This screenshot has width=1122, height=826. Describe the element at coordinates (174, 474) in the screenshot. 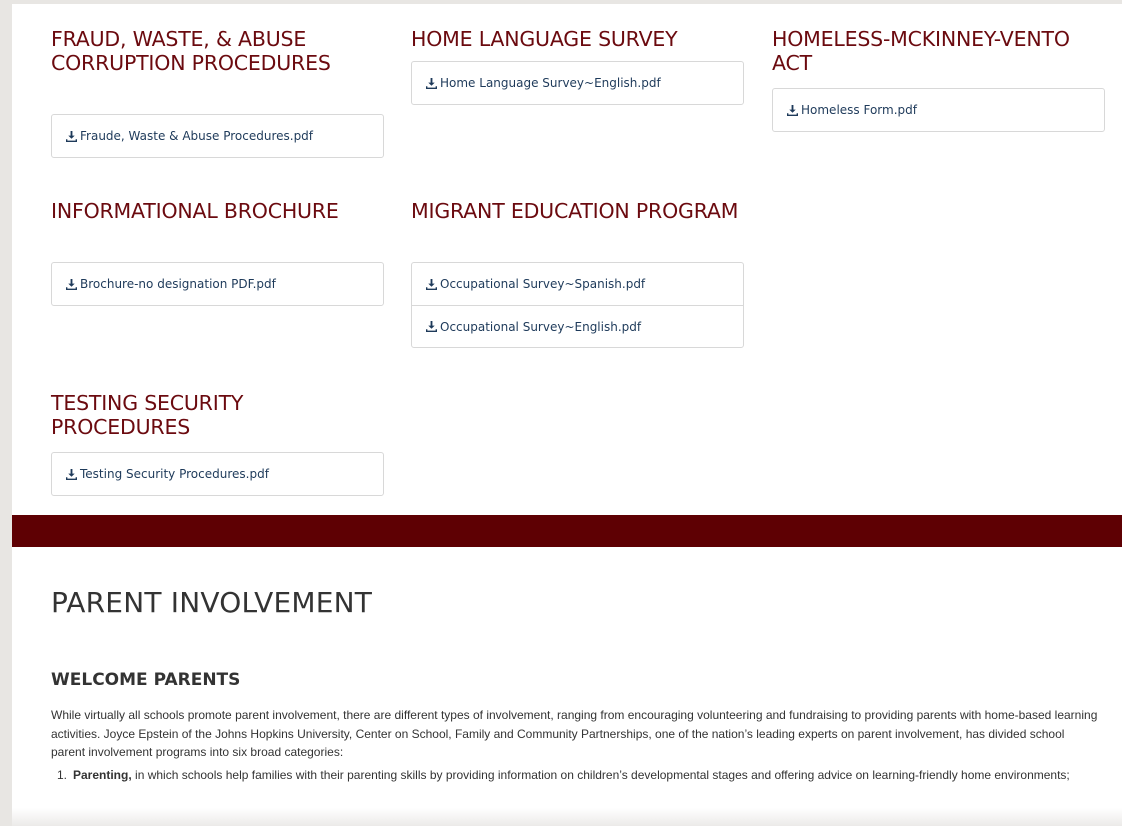

I see `file-name: Testing Security Procedures.pdf` at that location.